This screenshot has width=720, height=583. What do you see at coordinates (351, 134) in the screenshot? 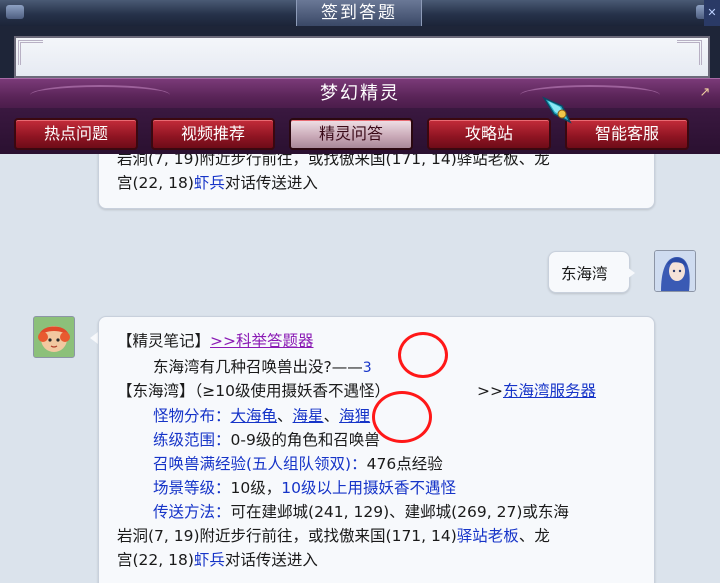
I see `tab-sprite-qa: 精灵问答` at bounding box center [351, 134].